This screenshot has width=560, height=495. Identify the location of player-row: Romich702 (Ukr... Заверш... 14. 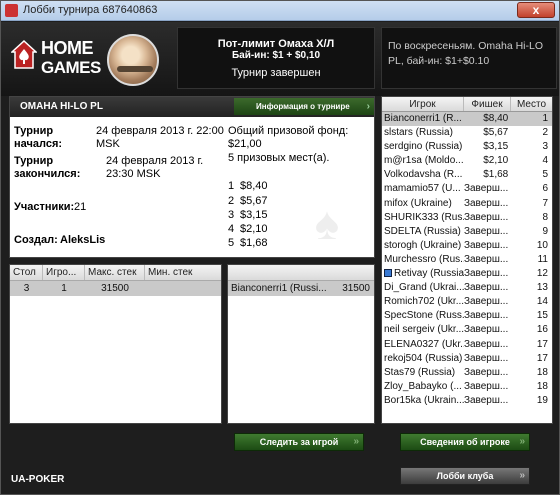
(467, 302).